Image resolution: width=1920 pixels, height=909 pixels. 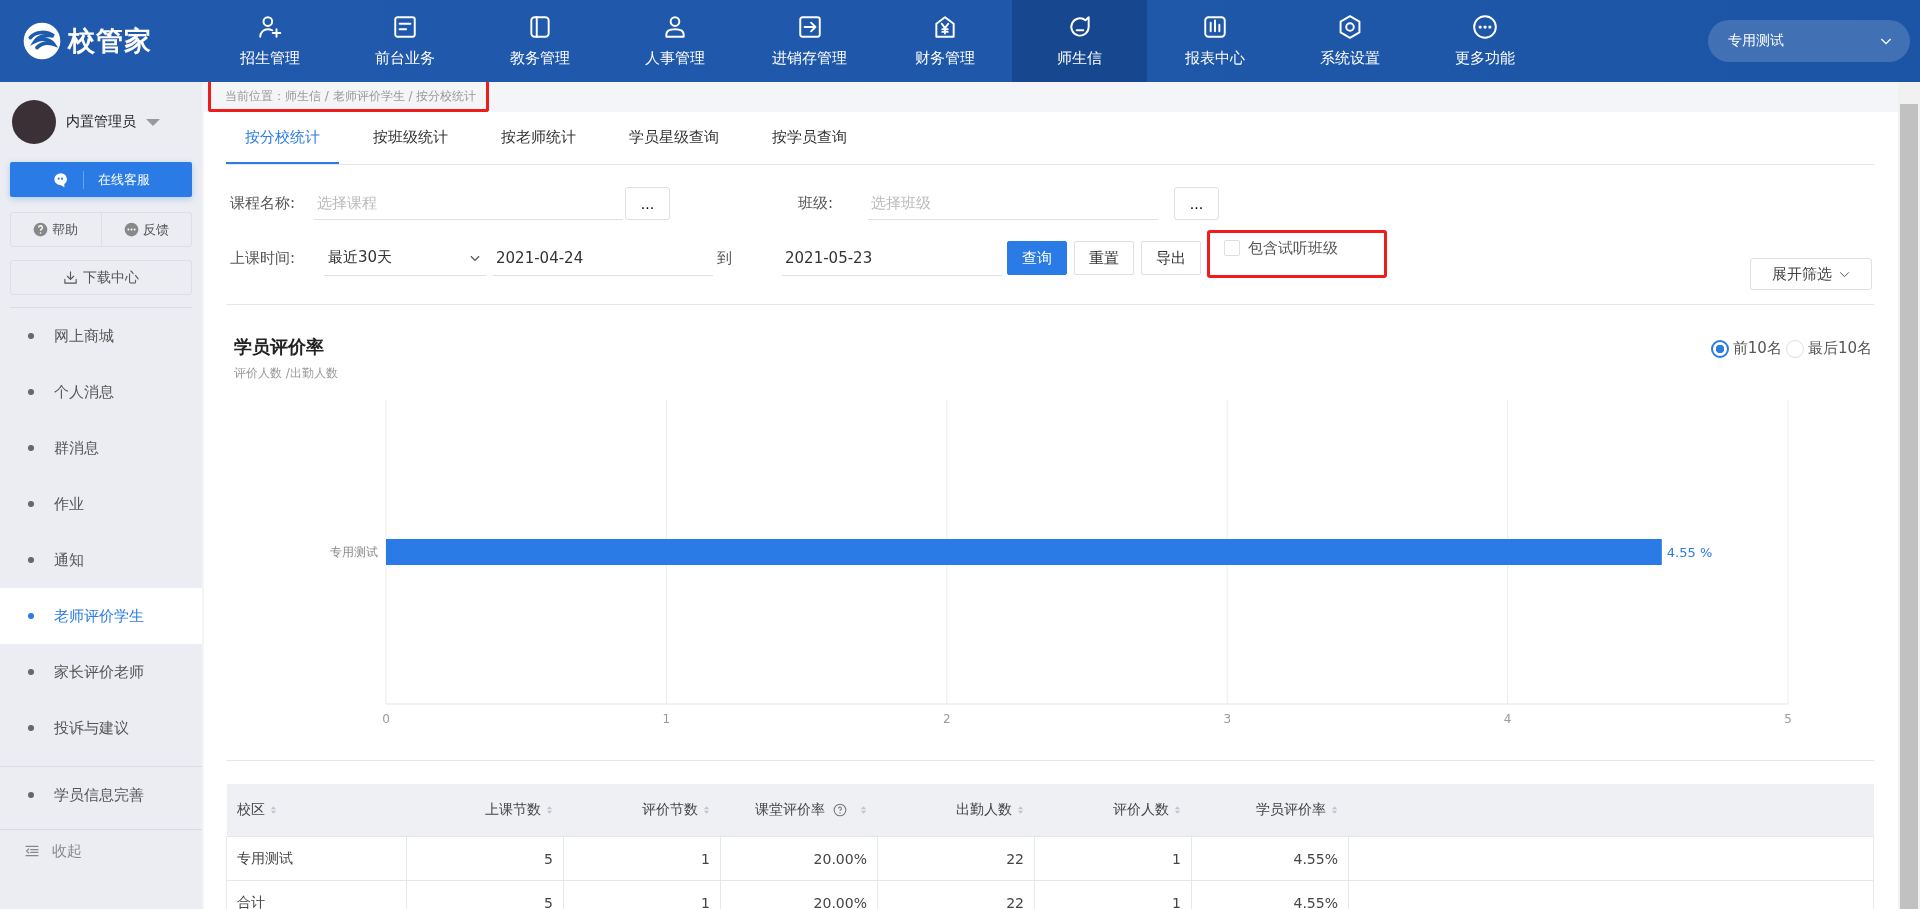 What do you see at coordinates (101, 672) in the screenshot?
I see `sidebar-item: 家长评价老师` at bounding box center [101, 672].